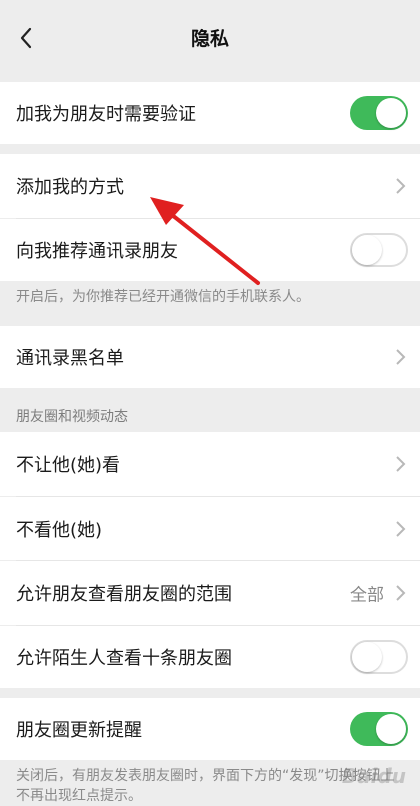 The height and width of the screenshot is (806, 420). Describe the element at coordinates (106, 114) in the screenshot. I see `verify-friend-label: 加我为朋友时需要验证` at that location.